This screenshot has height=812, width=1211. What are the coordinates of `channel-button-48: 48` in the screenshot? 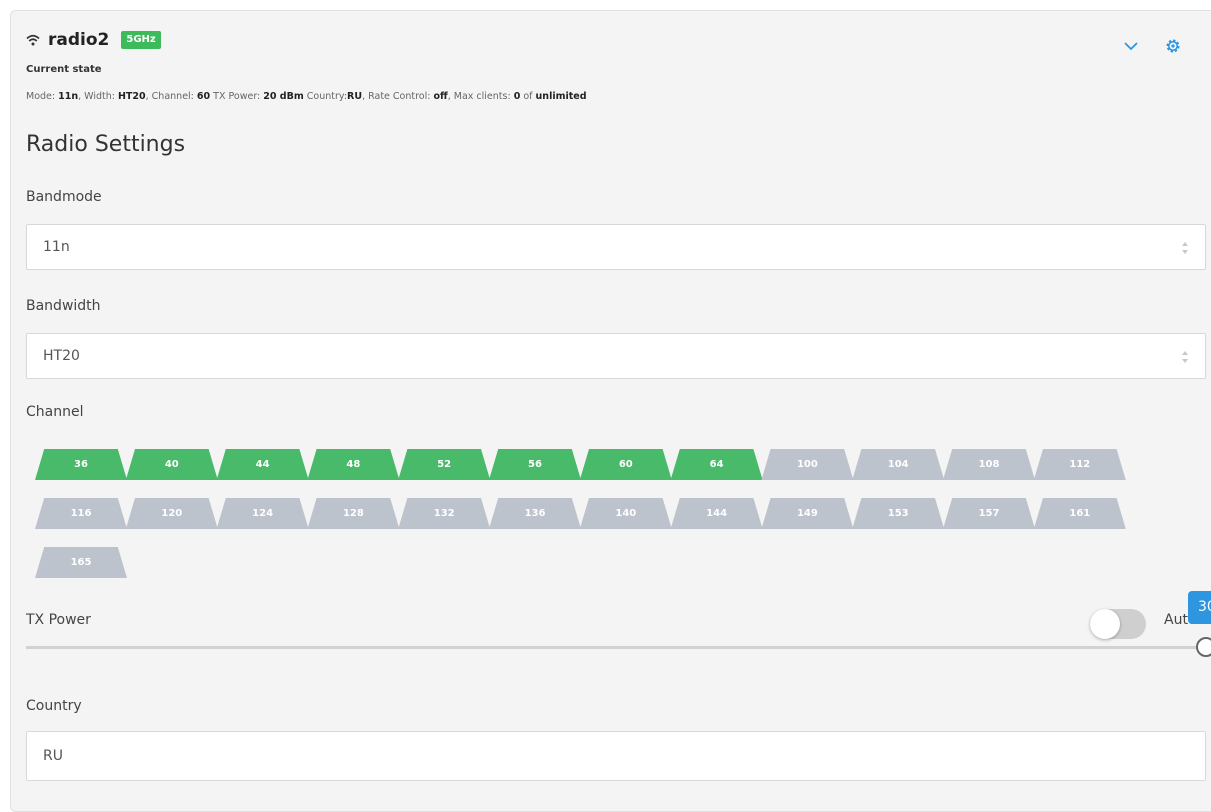 It's located at (353, 464).